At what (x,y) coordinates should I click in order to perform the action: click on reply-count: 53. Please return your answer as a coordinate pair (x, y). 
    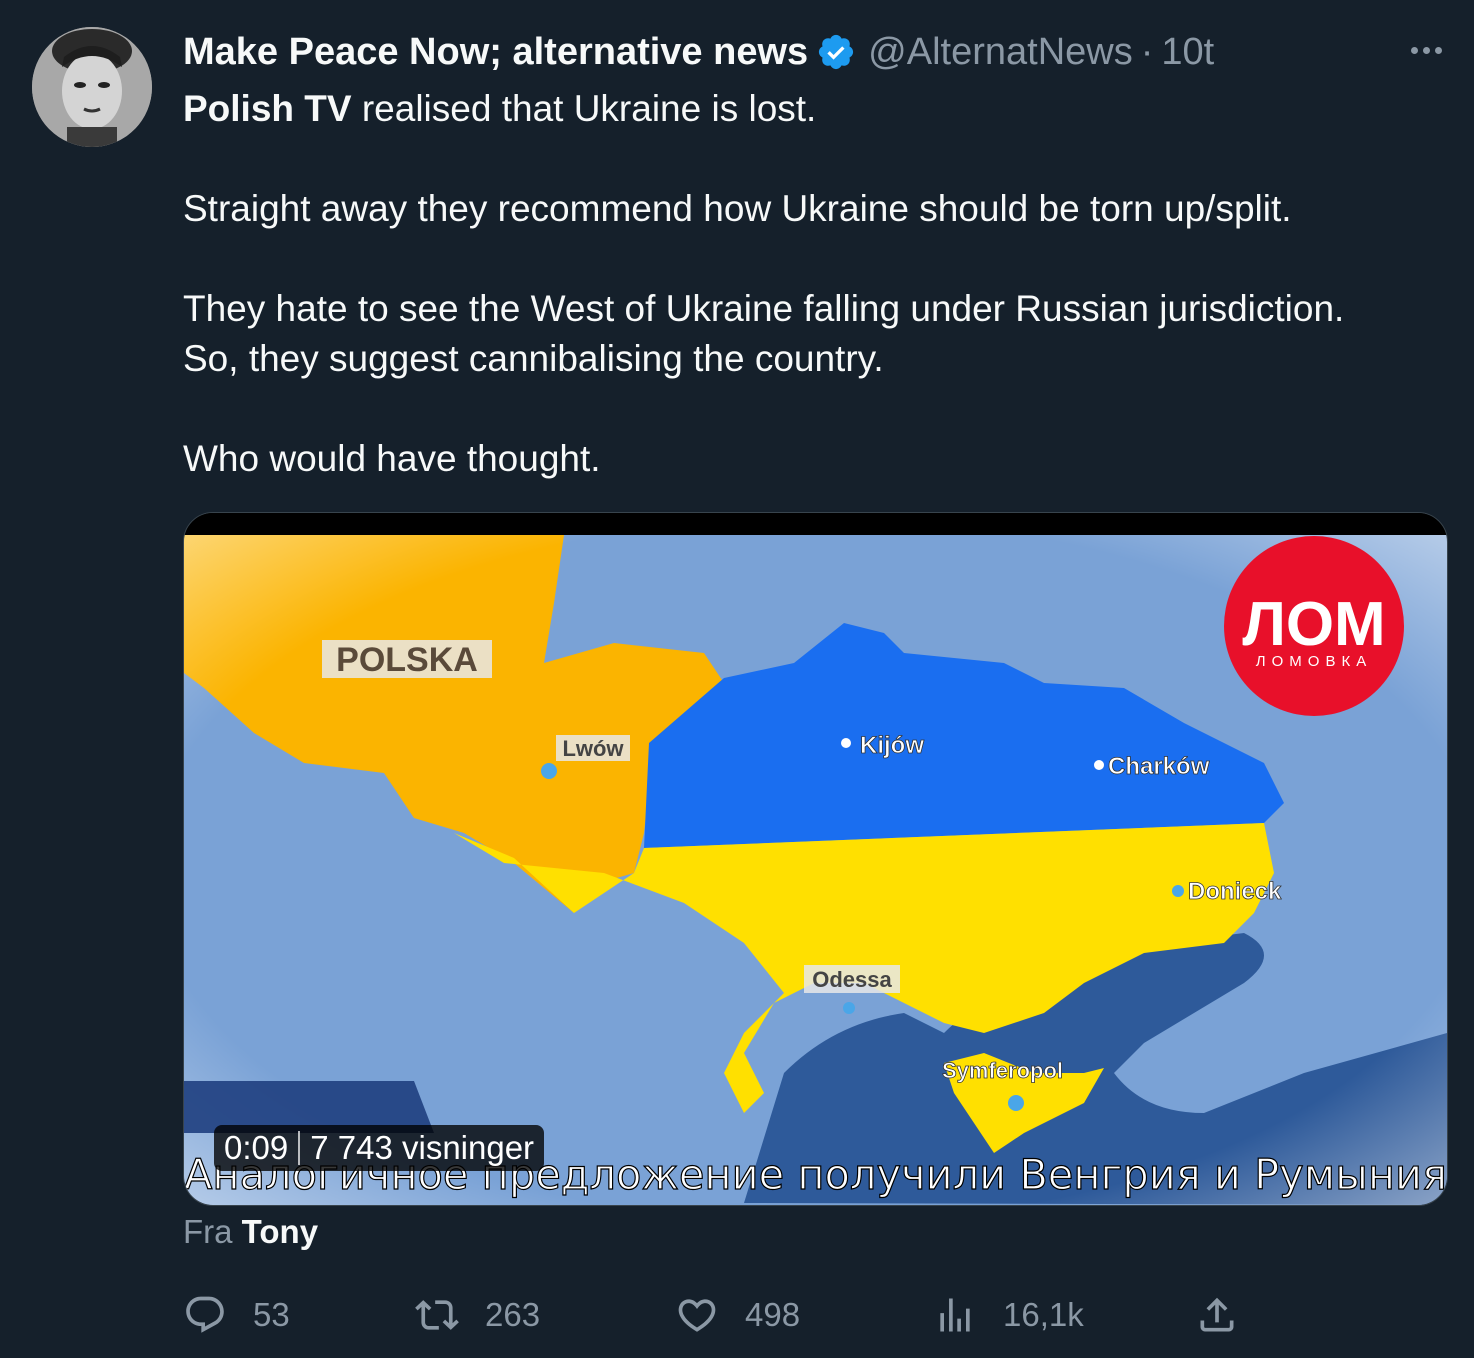
    Looking at the image, I should click on (271, 1314).